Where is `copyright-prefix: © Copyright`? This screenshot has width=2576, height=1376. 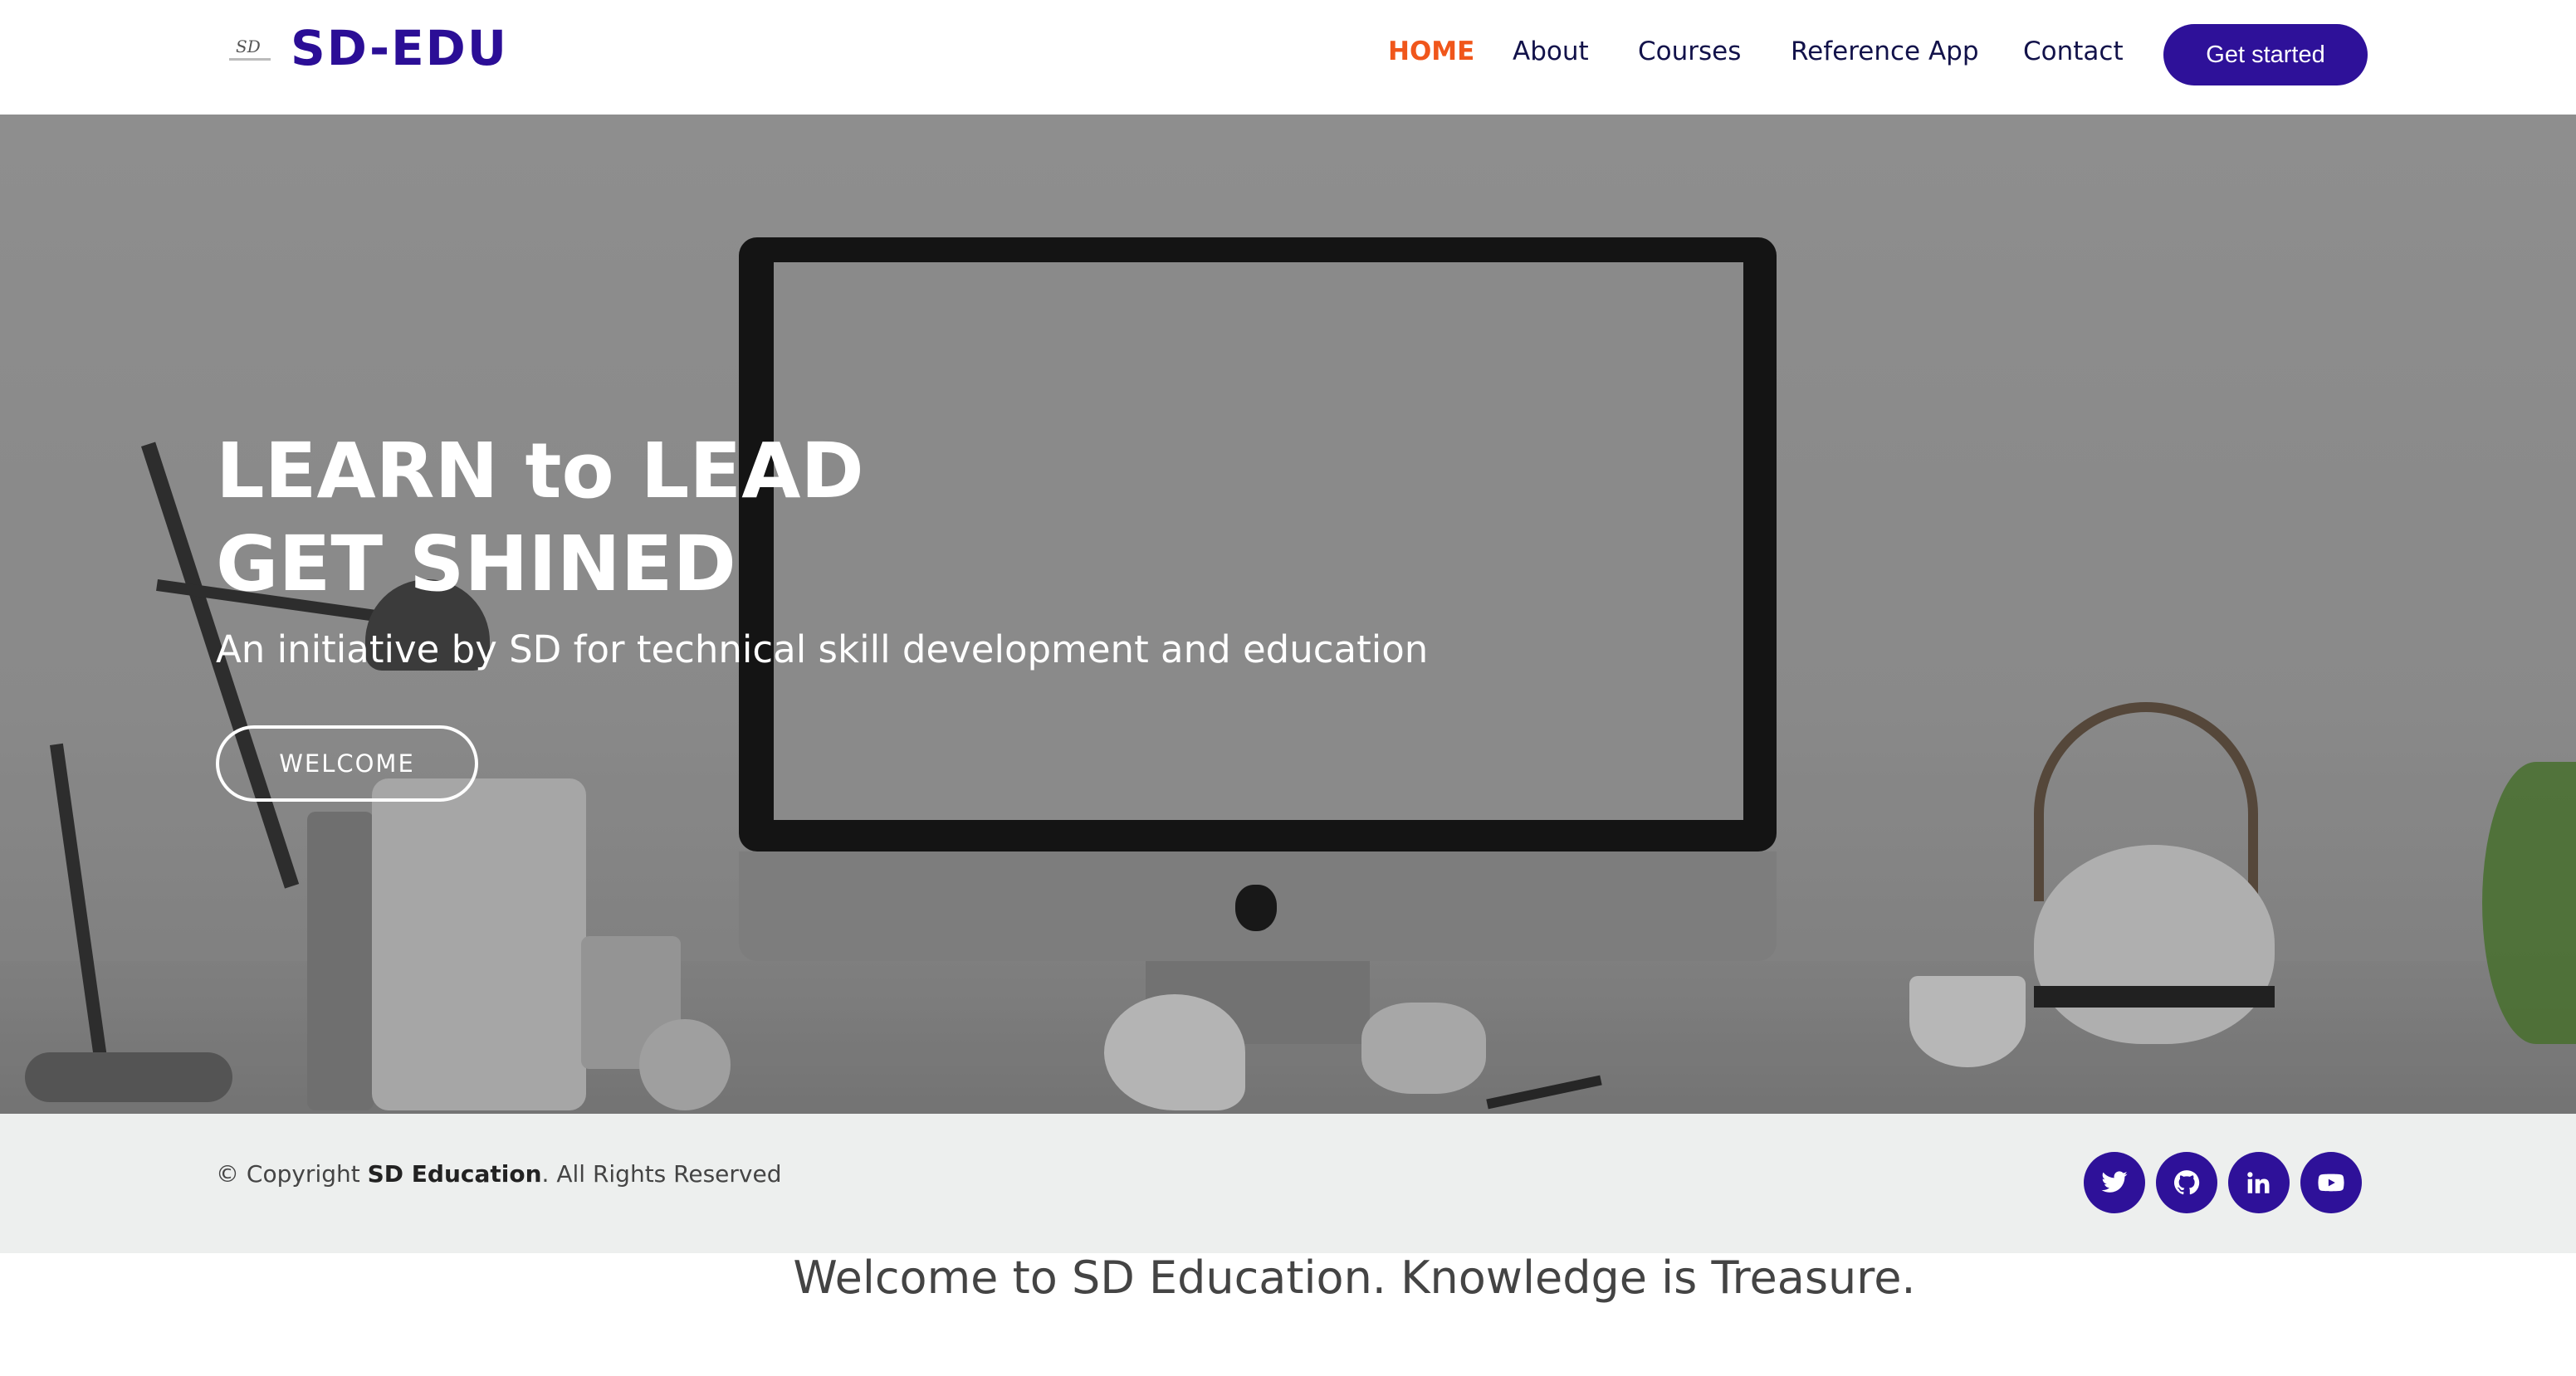
copyright-prefix: © Copyright is located at coordinates (288, 1174).